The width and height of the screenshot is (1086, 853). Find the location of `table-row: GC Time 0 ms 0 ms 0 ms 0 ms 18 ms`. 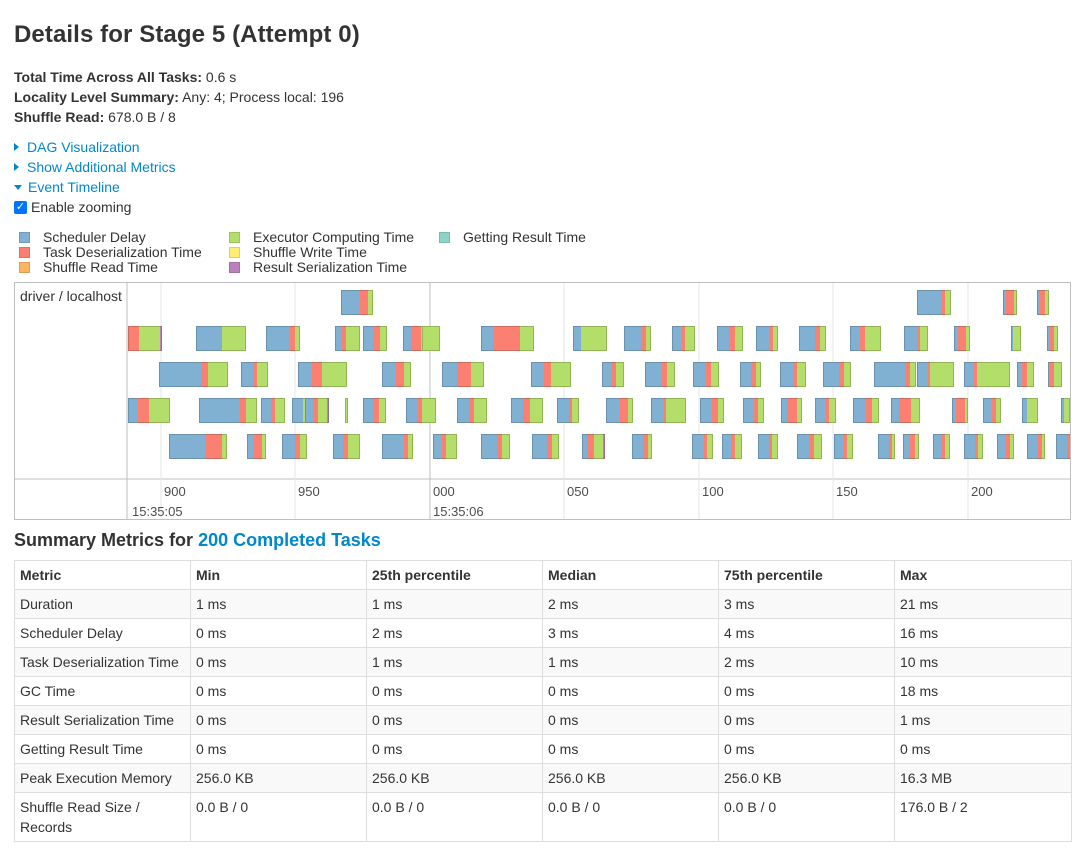

table-row: GC Time 0 ms 0 ms 0 ms 0 ms 18 ms is located at coordinates (543, 691).